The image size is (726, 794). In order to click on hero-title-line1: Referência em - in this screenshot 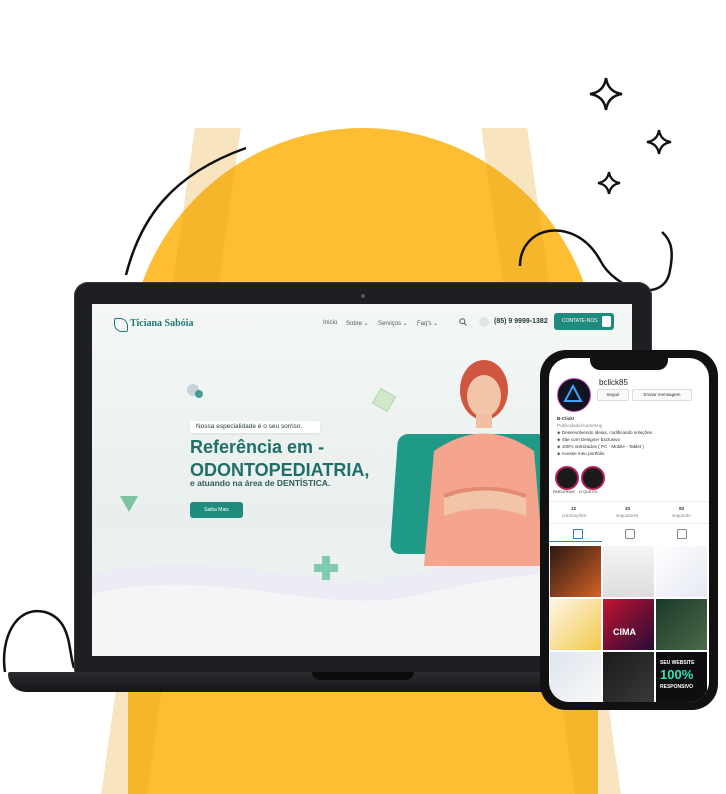, I will do `click(257, 447)`.